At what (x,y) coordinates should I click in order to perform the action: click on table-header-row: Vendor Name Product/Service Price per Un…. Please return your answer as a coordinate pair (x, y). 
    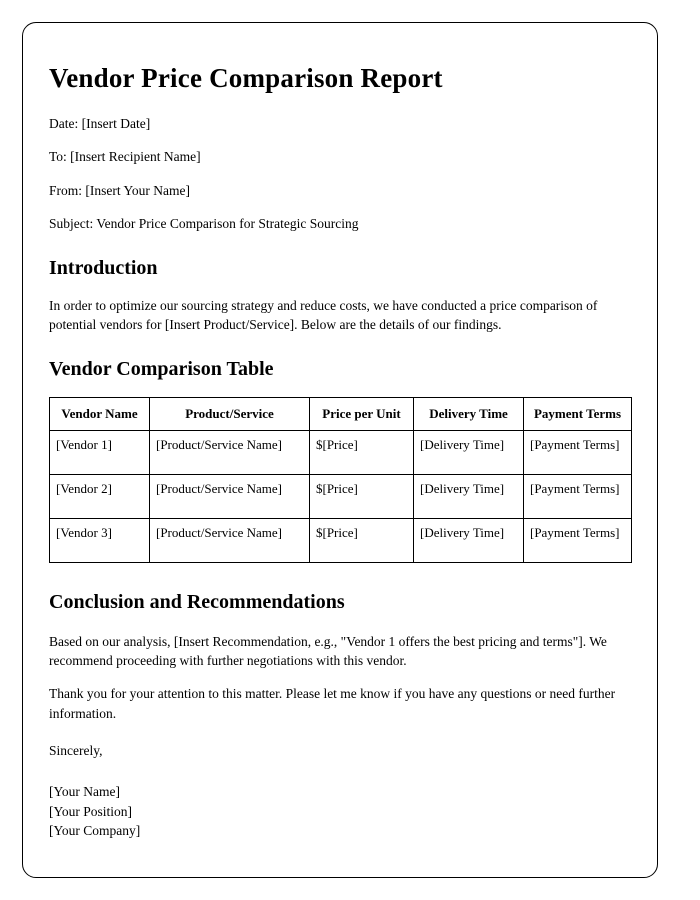
    Looking at the image, I should click on (340, 414).